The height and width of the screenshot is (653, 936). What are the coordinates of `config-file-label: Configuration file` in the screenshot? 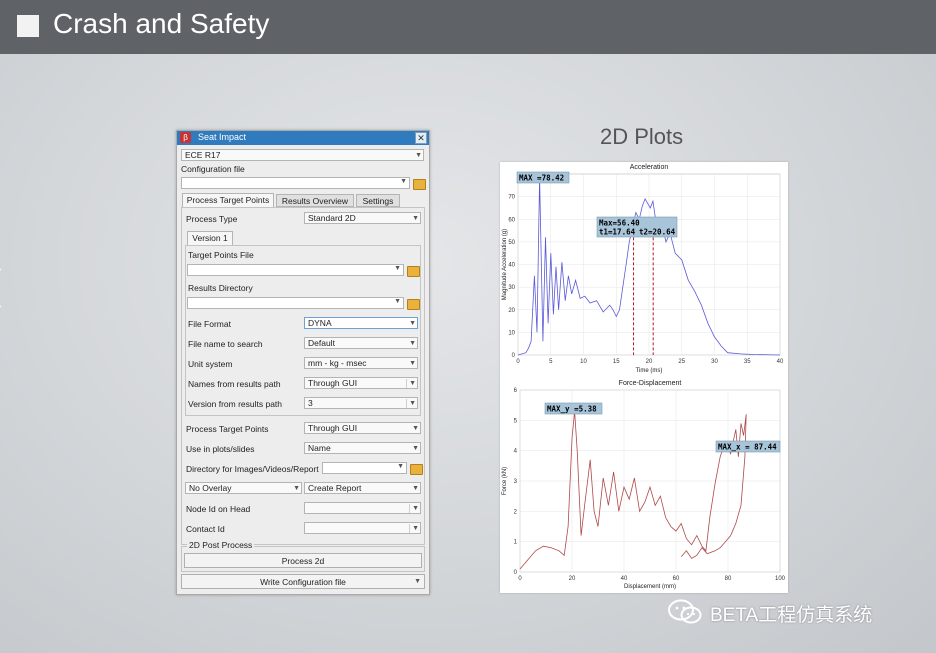 It's located at (213, 169).